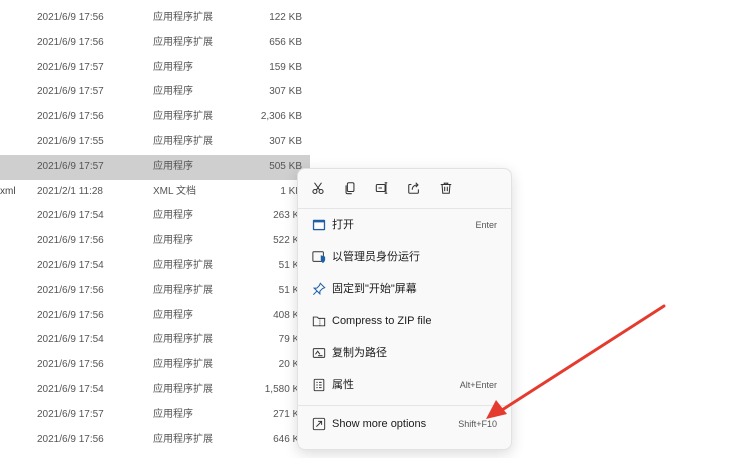  Describe the element at coordinates (281, 117) in the screenshot. I see `file-size: 2,306 KB` at that location.